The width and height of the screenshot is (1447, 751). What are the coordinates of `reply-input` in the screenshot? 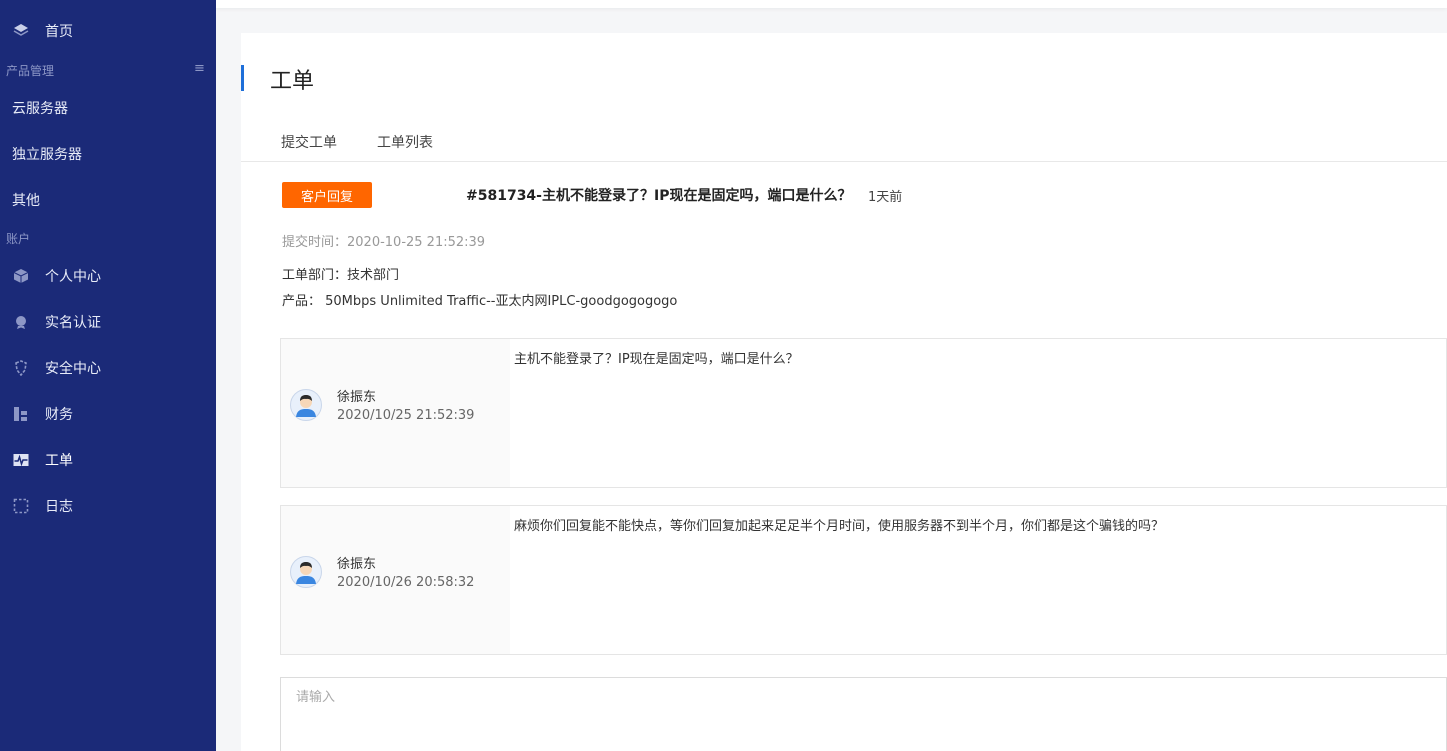 It's located at (863, 714).